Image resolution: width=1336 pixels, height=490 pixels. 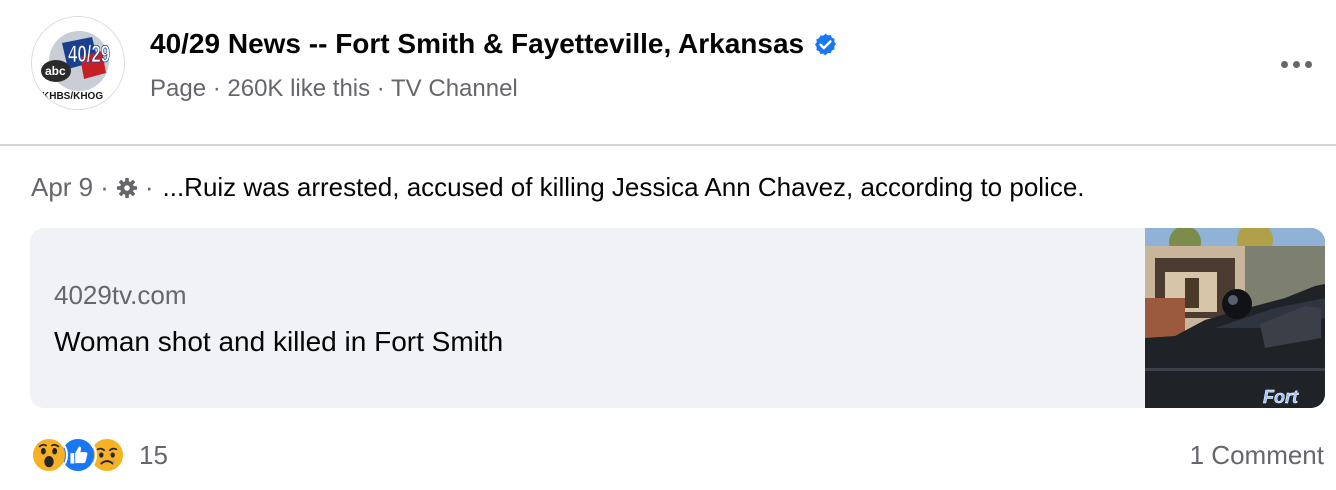 What do you see at coordinates (120, 295) in the screenshot?
I see `link-domain: 4029tv.com` at bounding box center [120, 295].